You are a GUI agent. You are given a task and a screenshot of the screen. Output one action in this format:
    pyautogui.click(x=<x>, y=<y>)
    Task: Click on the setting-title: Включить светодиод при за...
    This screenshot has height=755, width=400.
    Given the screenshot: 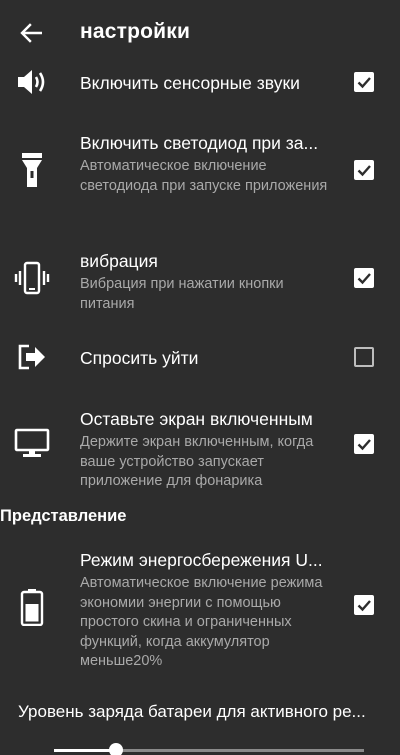 What is the action you would take?
    pyautogui.click(x=199, y=143)
    